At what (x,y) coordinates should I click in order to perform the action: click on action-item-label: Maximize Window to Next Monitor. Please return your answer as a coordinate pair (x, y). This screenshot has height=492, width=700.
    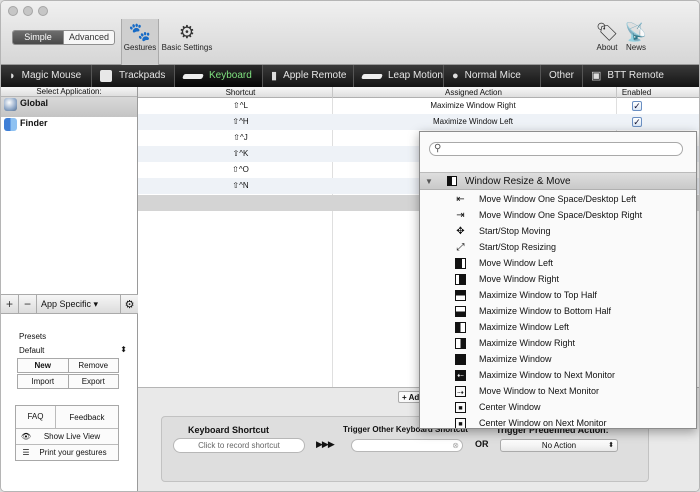
    Looking at the image, I should click on (547, 375).